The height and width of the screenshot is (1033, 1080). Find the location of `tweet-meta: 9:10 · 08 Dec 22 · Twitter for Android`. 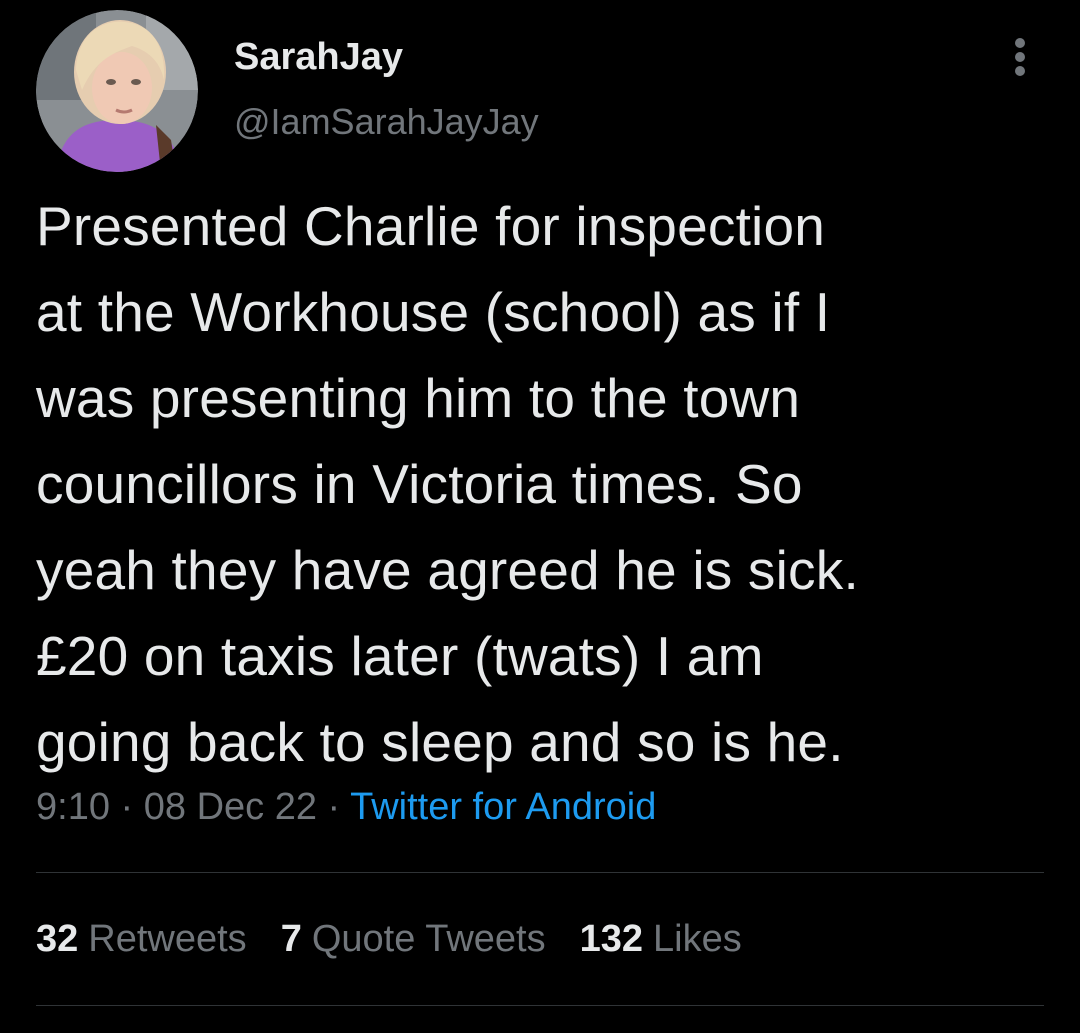

tweet-meta: 9:10 · 08 Dec 22 · Twitter for Android is located at coordinates (346, 807).